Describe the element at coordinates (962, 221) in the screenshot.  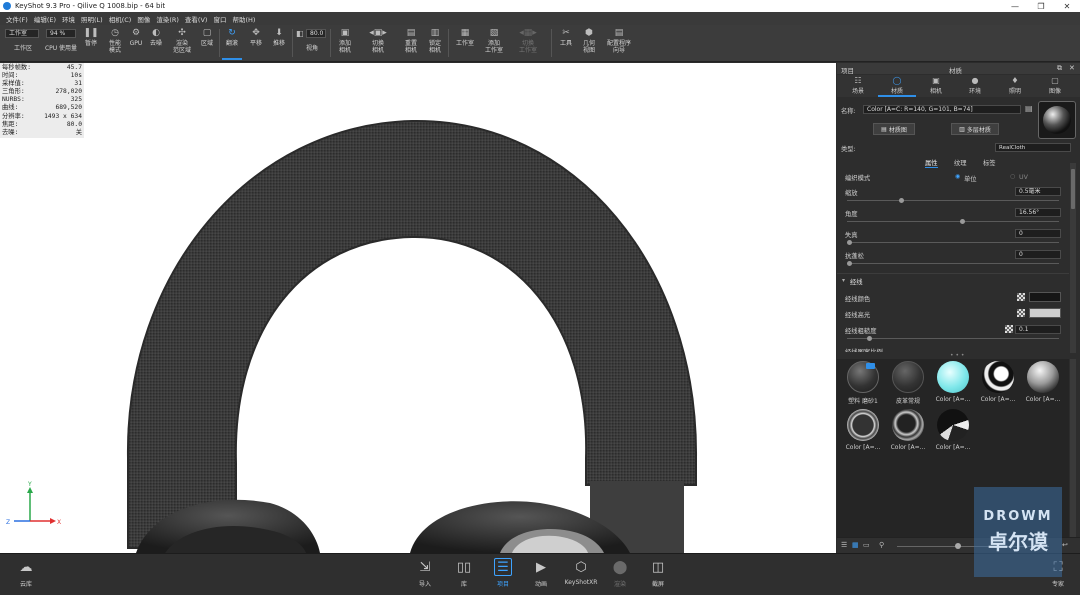
I see `angle-slider-handle` at that location.